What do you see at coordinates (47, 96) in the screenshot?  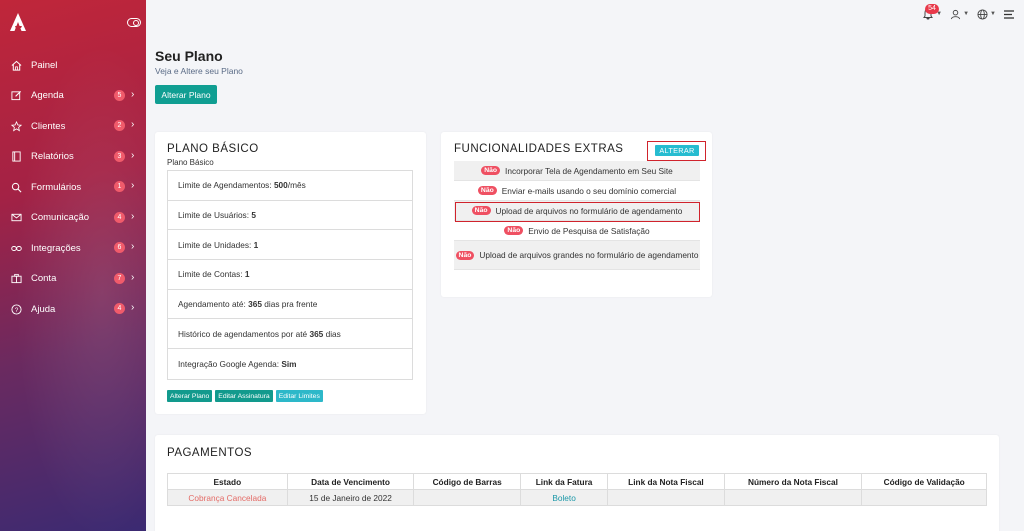 I see `sidebar-item-label: Agenda` at bounding box center [47, 96].